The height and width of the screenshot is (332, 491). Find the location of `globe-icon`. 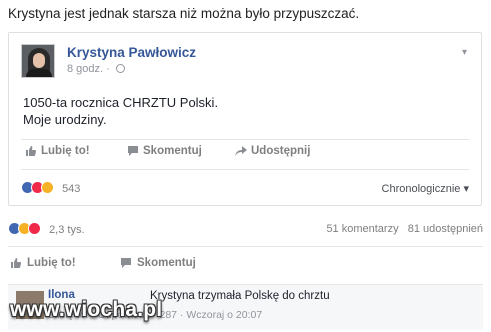

globe-icon is located at coordinates (120, 68).